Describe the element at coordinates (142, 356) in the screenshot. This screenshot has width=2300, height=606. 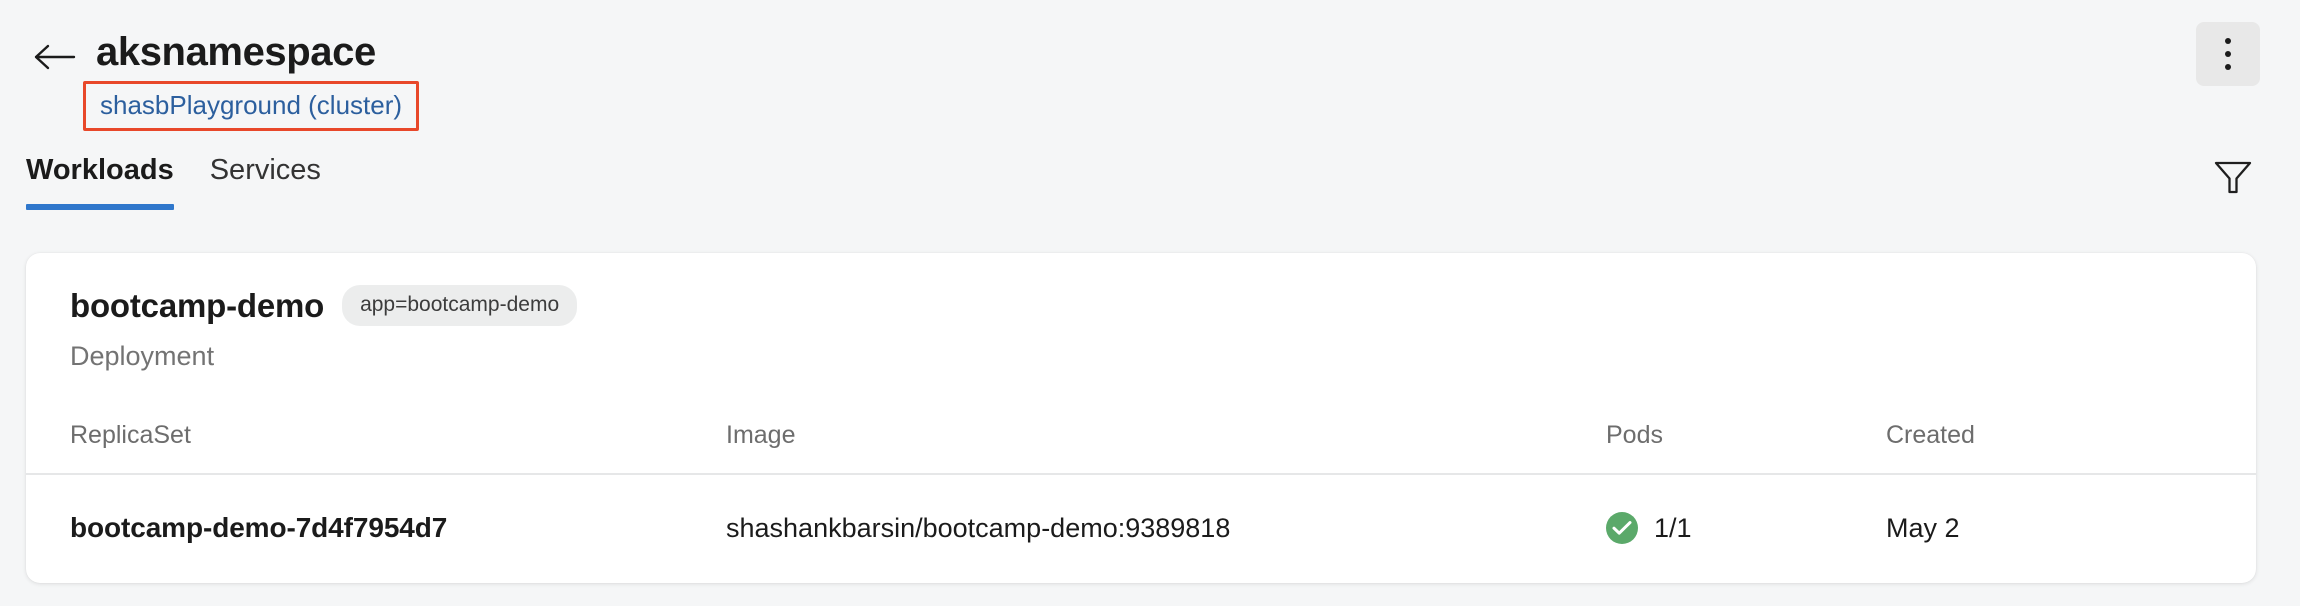
I see `workload-kind: Deployment` at that location.